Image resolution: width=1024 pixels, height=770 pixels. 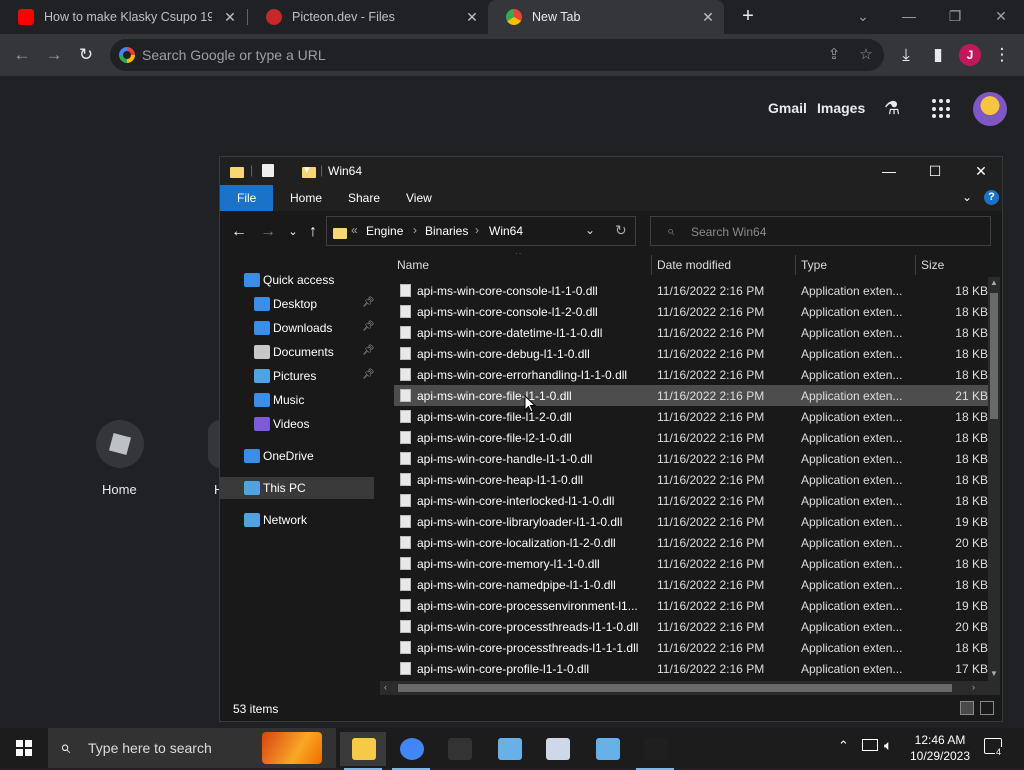 I want to click on start-button, so click(x=24, y=748).